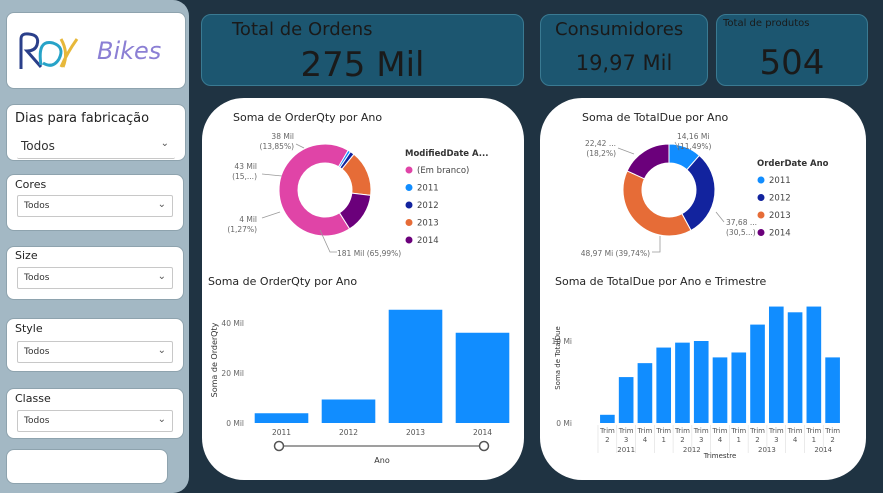 Image resolution: width=883 pixels, height=493 pixels. What do you see at coordinates (31, 184) in the screenshot?
I see `slicer-title: Cores` at bounding box center [31, 184].